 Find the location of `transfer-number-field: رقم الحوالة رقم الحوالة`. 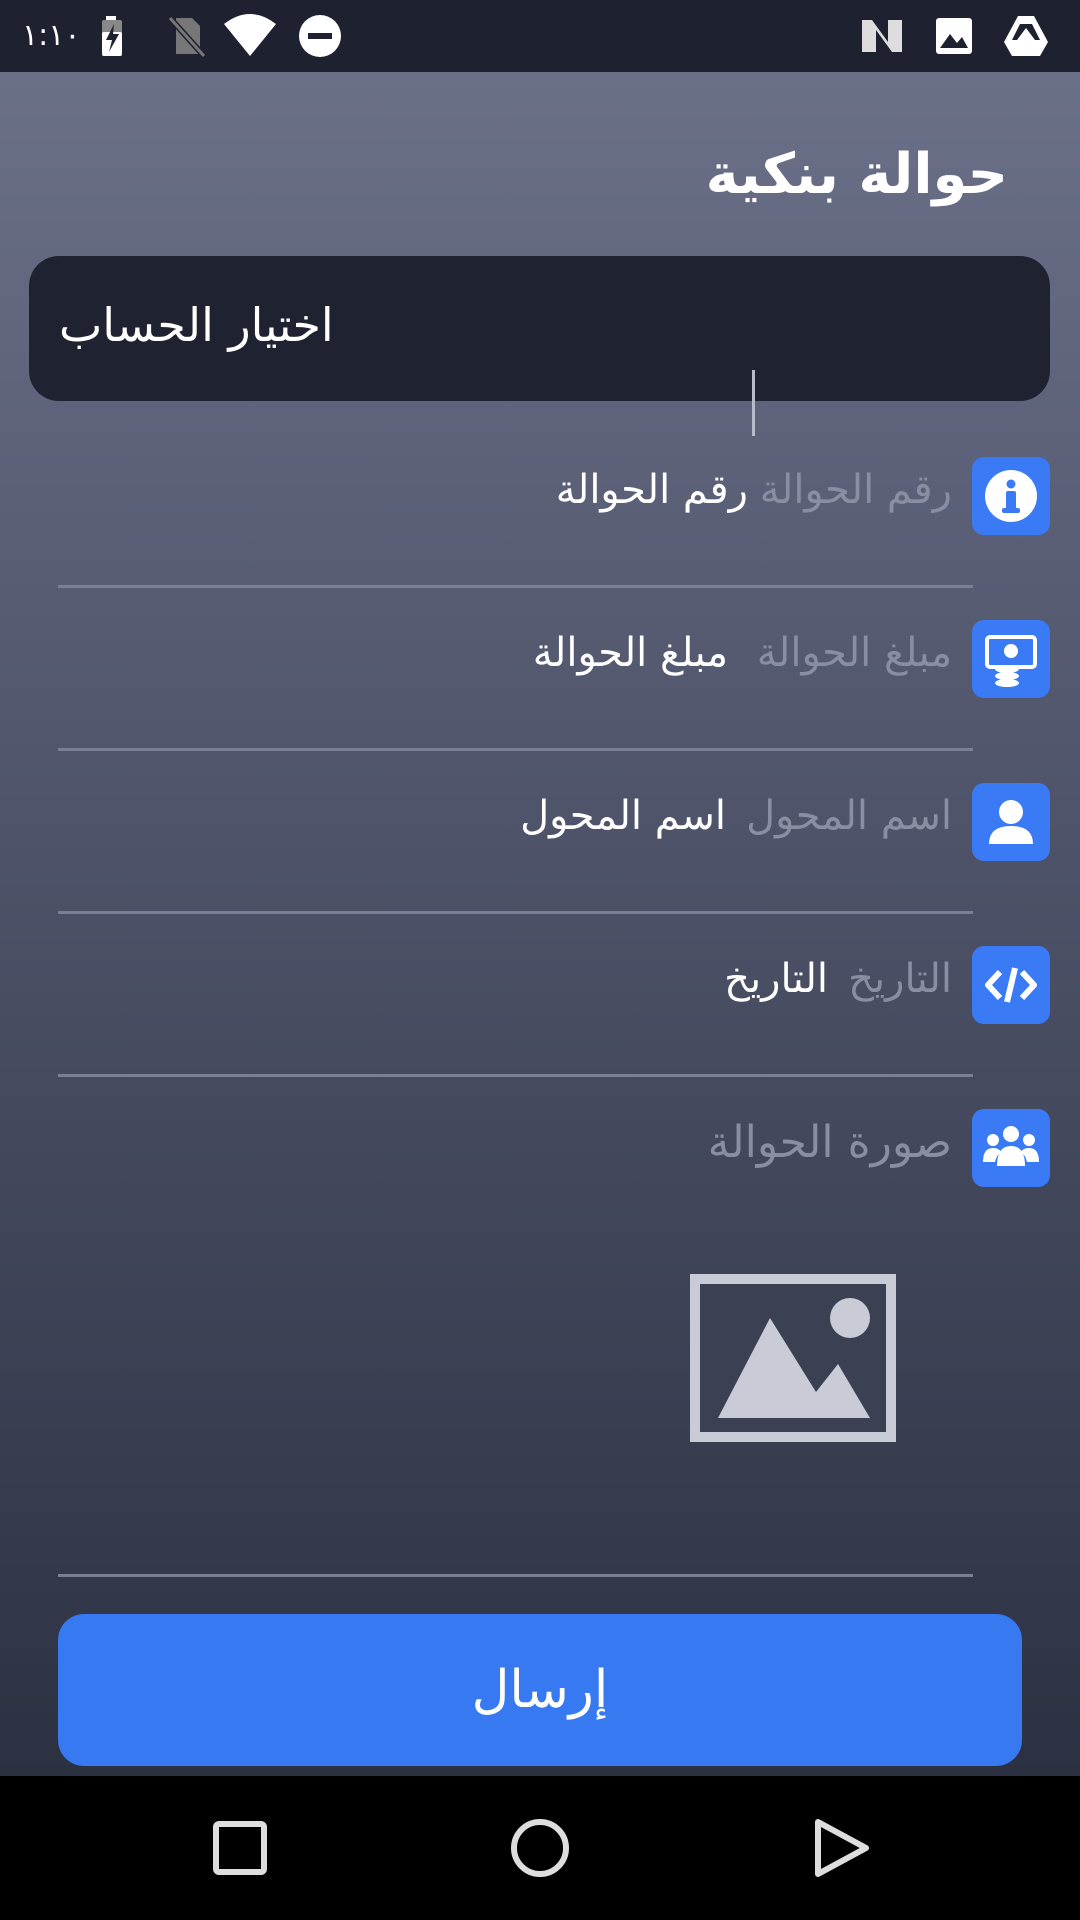

transfer-number-field: رقم الحوالة رقم الحوالة is located at coordinates (554, 506).